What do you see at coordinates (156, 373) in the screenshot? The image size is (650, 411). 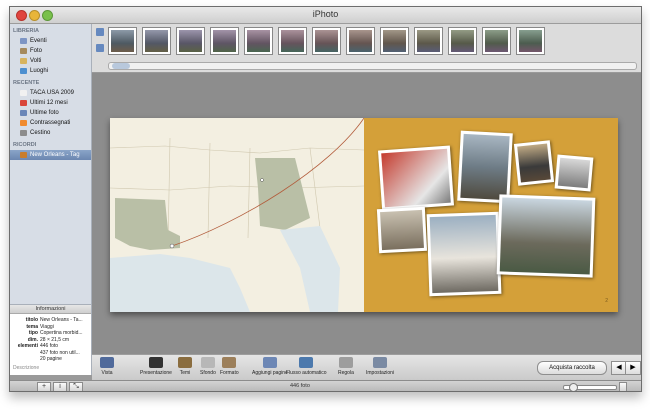 I see `toolbar-button-label: Presentazione` at bounding box center [156, 373].